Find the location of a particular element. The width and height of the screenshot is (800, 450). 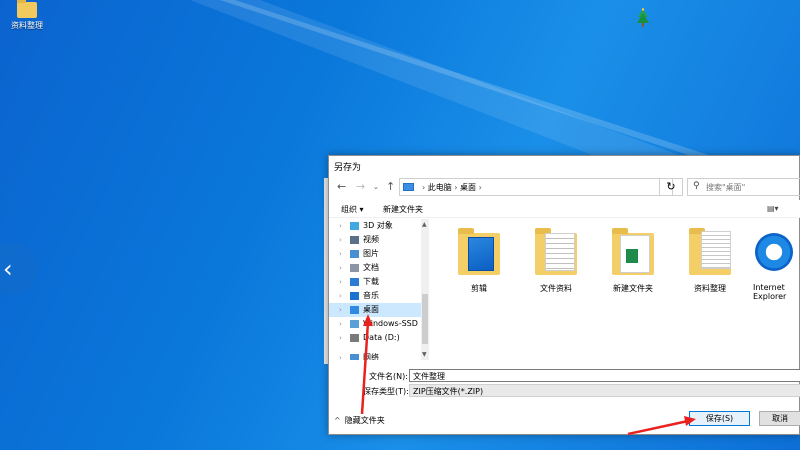

forward-arrow-icon: → is located at coordinates (360, 186).